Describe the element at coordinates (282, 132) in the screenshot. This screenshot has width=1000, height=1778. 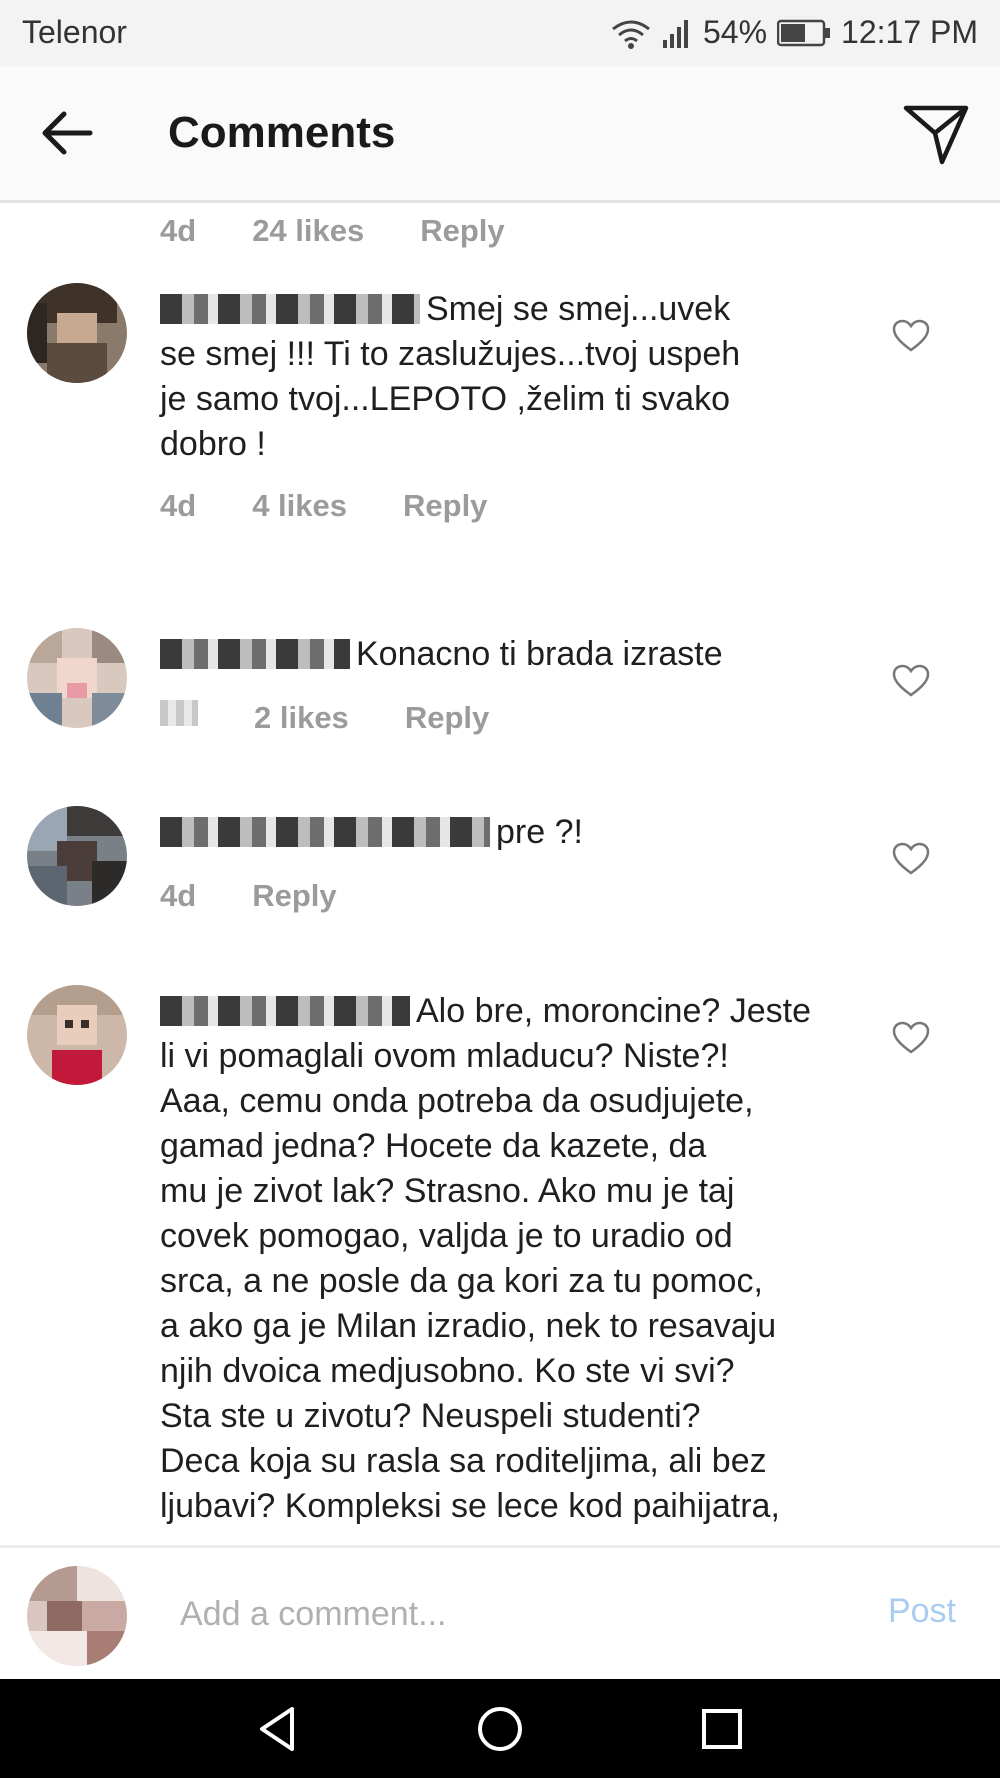
I see `page-title: Comments` at that location.